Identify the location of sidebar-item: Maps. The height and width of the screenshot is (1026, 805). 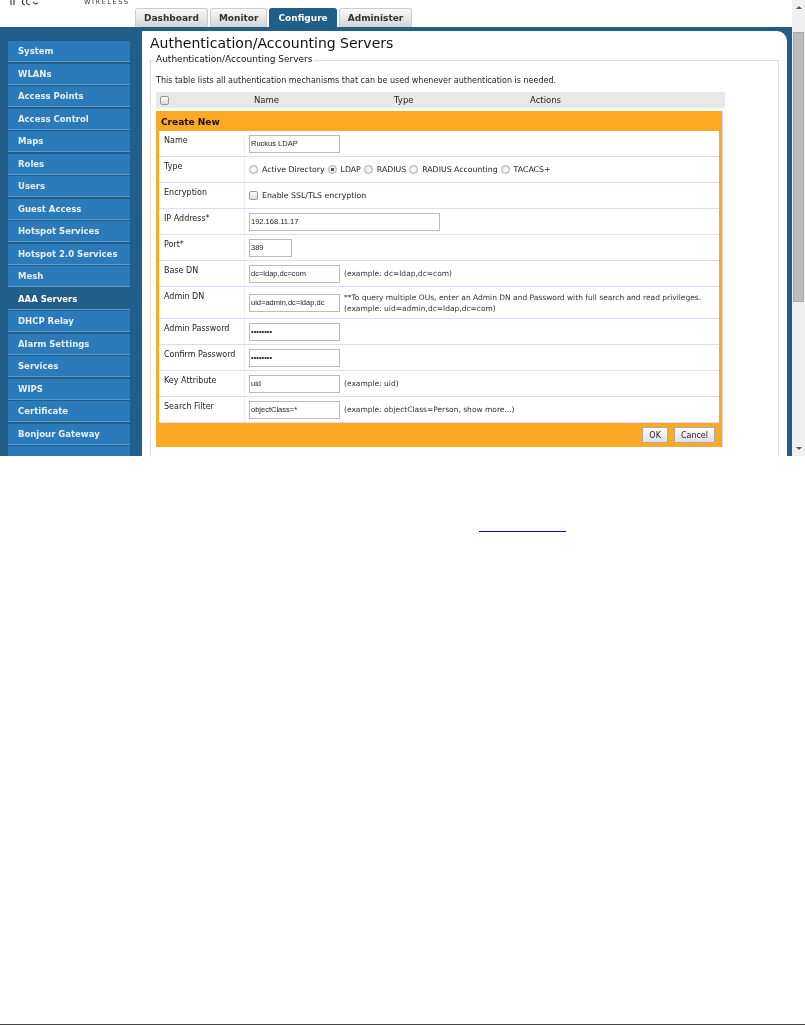
(69, 141).